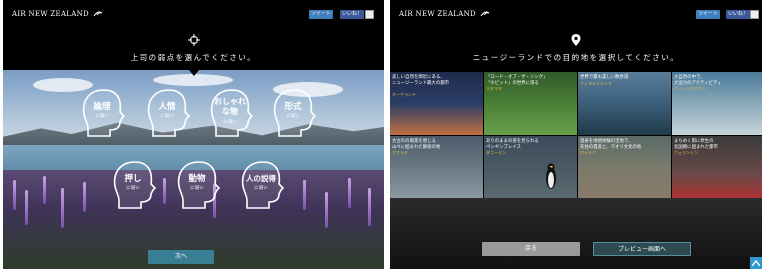 The width and height of the screenshot is (765, 269). What do you see at coordinates (194, 40) in the screenshot?
I see `crosshair-icon` at bounding box center [194, 40].